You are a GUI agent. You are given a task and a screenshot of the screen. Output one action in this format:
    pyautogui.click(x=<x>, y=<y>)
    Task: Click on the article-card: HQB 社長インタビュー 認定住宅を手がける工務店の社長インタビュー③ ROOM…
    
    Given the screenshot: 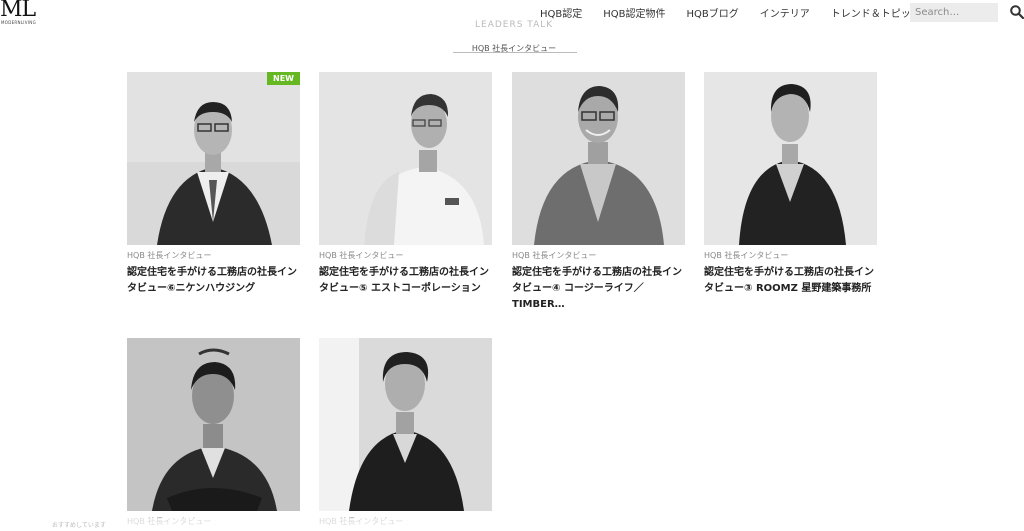 What is the action you would take?
    pyautogui.click(x=790, y=184)
    